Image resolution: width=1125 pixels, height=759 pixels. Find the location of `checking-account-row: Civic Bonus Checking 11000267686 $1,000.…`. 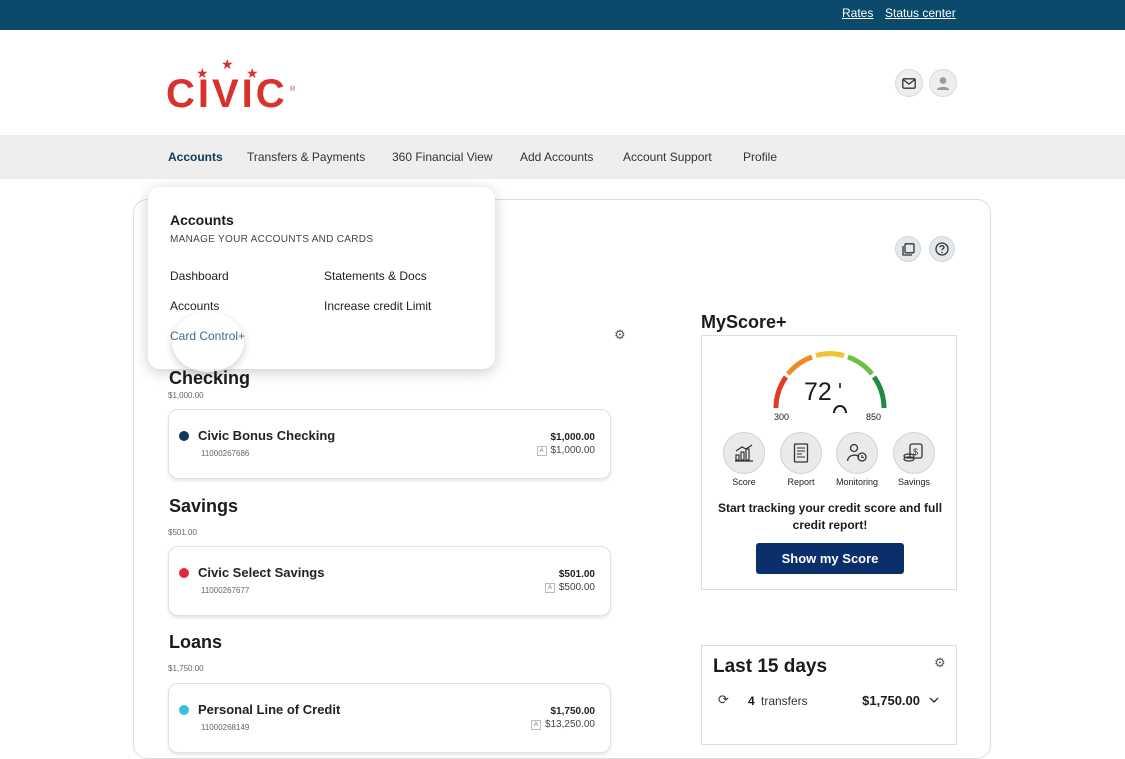

checking-account-row: Civic Bonus Checking 11000267686 $1,000.… is located at coordinates (389, 444).